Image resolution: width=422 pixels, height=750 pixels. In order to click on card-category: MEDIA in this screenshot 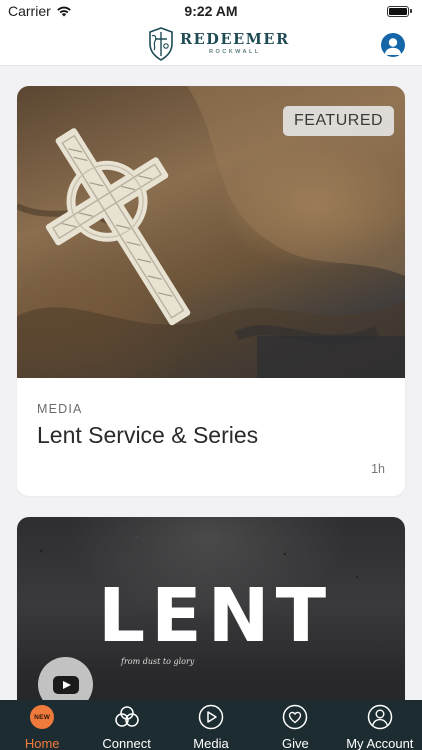, I will do `click(60, 409)`.